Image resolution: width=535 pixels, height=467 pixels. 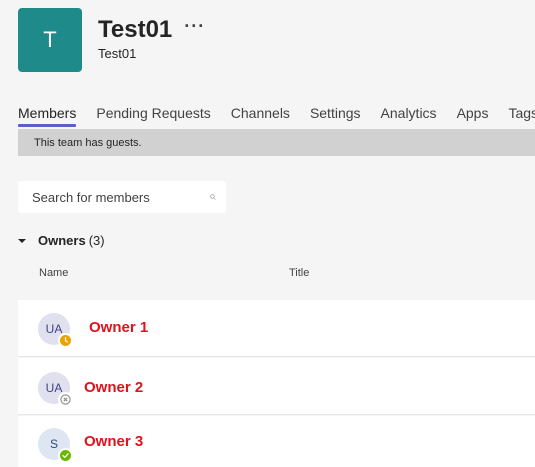 What do you see at coordinates (119, 327) in the screenshot?
I see `member-name: Owner 1` at bounding box center [119, 327].